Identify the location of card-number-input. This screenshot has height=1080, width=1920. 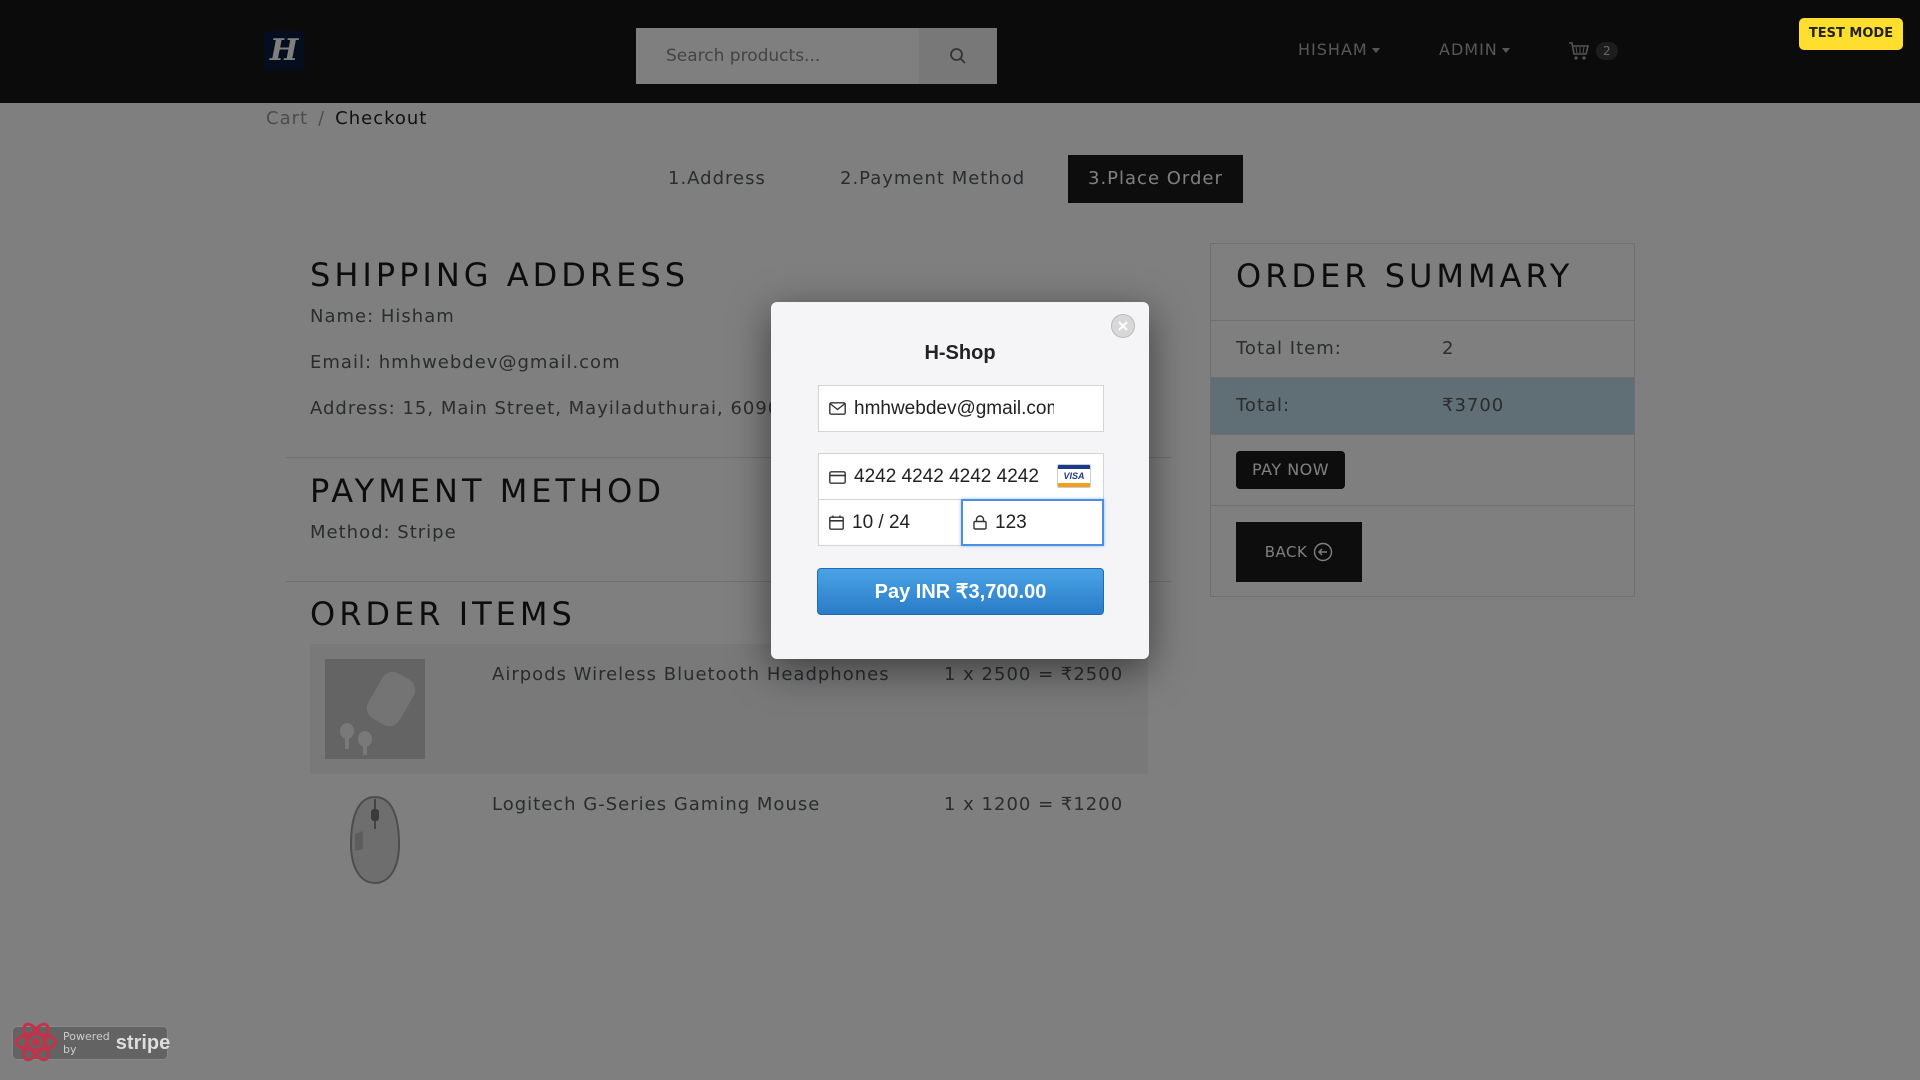
(954, 477).